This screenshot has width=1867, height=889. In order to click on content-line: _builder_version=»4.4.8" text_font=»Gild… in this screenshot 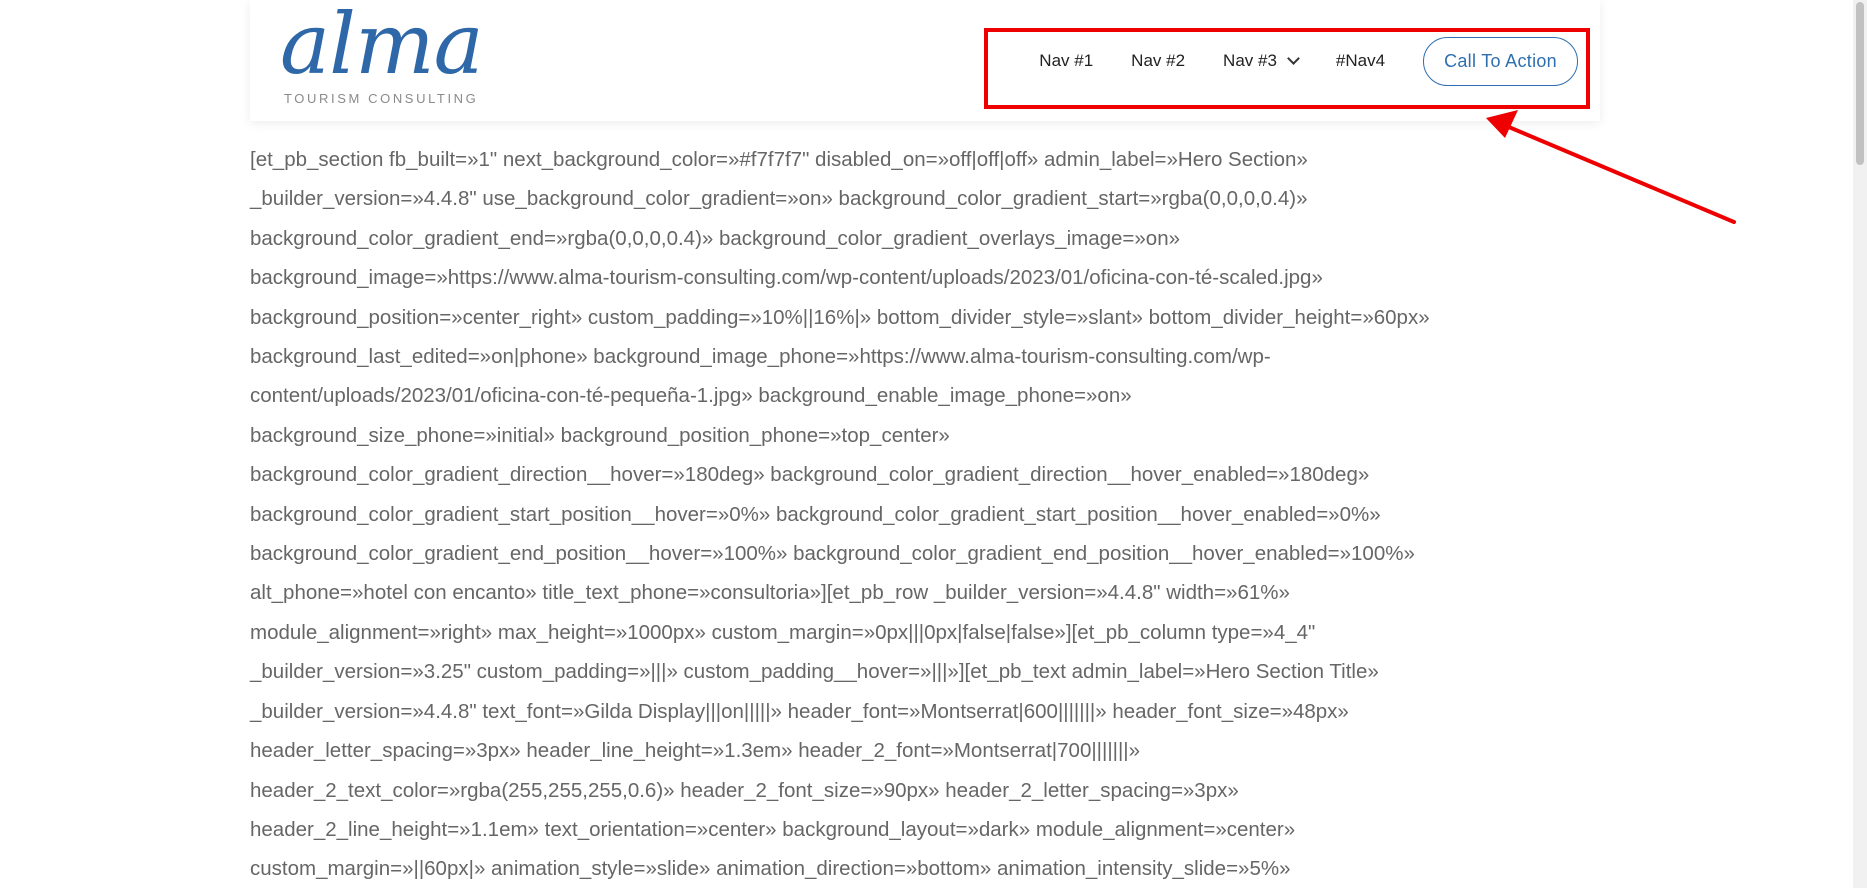, I will do `click(799, 711)`.